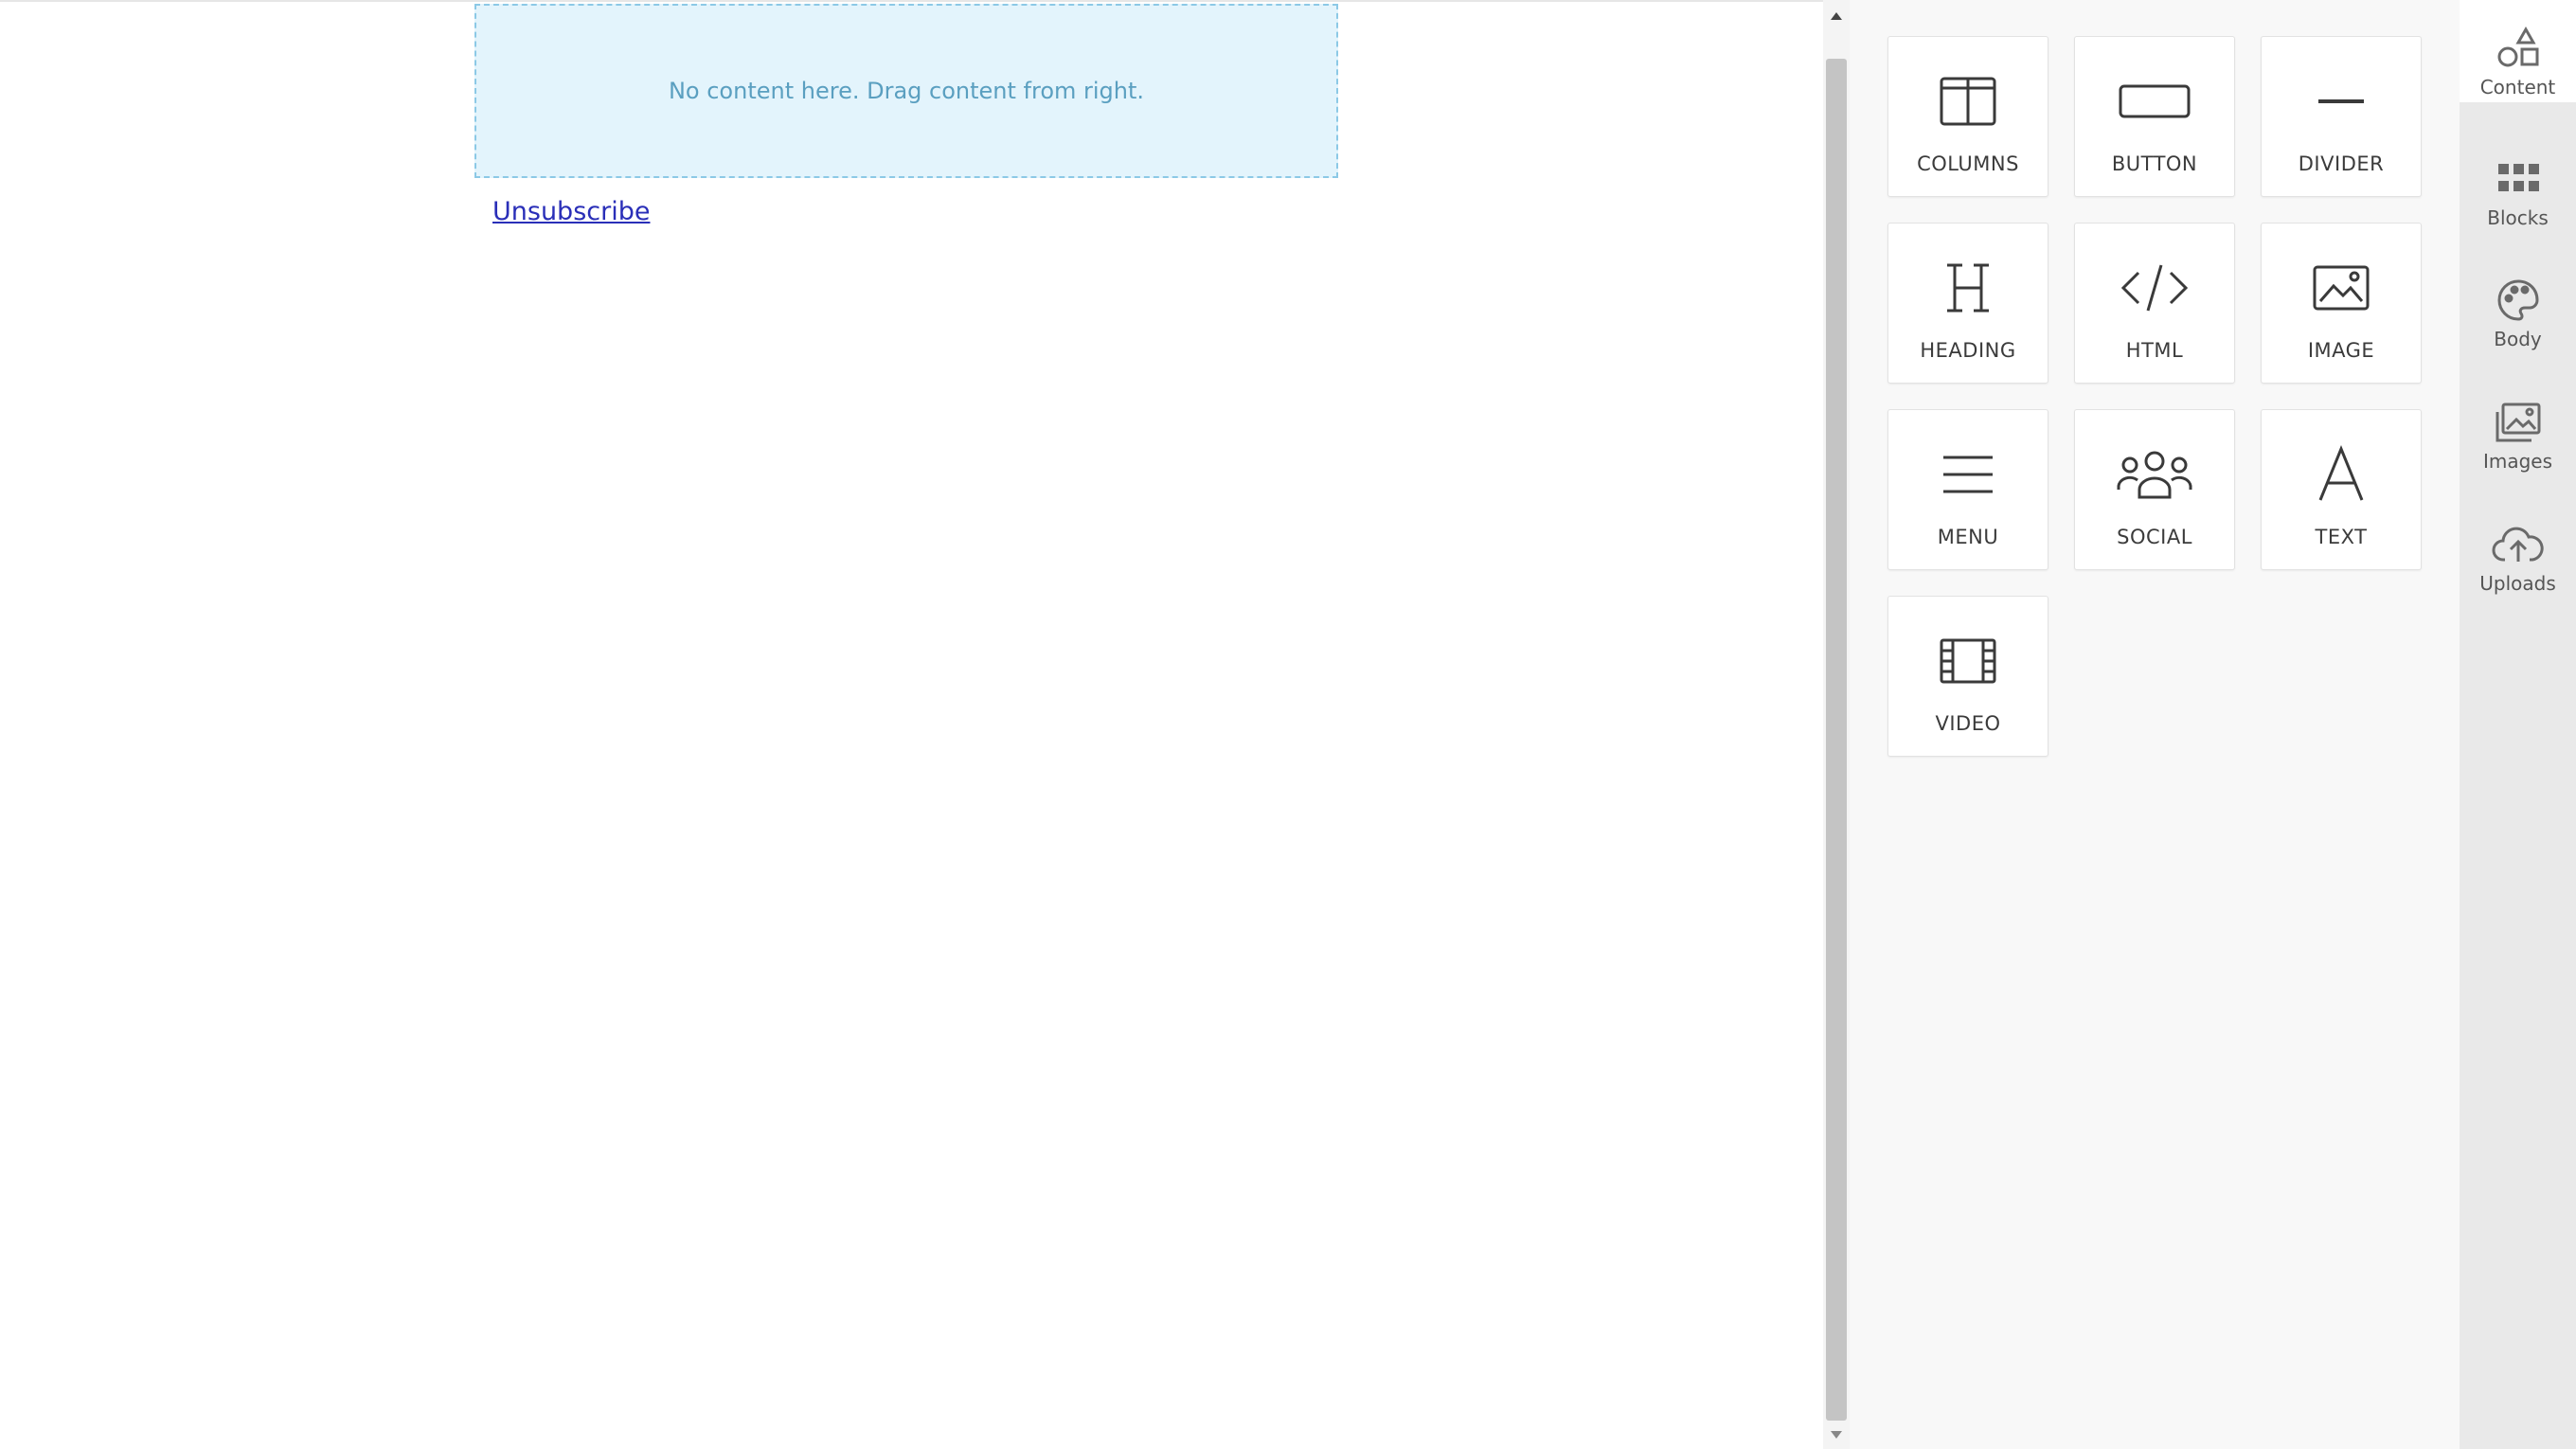  I want to click on tool-text: TEXT, so click(2341, 489).